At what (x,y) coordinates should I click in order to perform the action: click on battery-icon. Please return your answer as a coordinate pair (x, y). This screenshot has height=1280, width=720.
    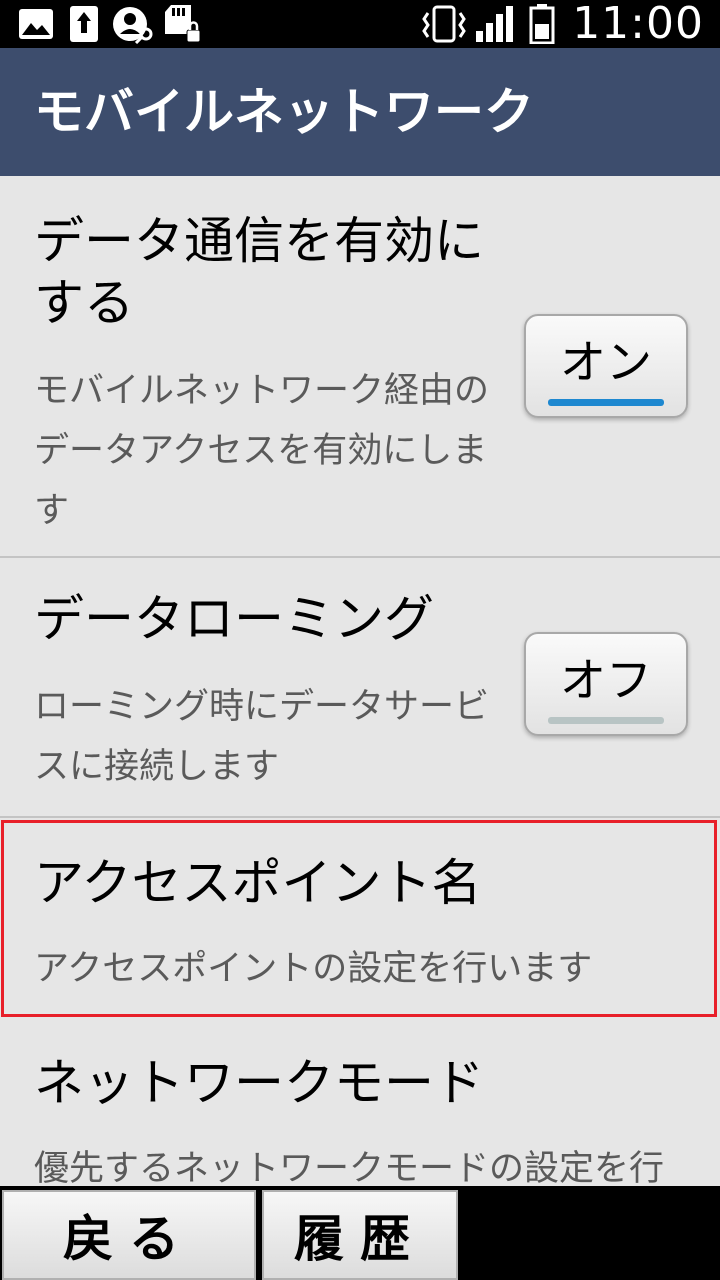
    Looking at the image, I should click on (542, 24).